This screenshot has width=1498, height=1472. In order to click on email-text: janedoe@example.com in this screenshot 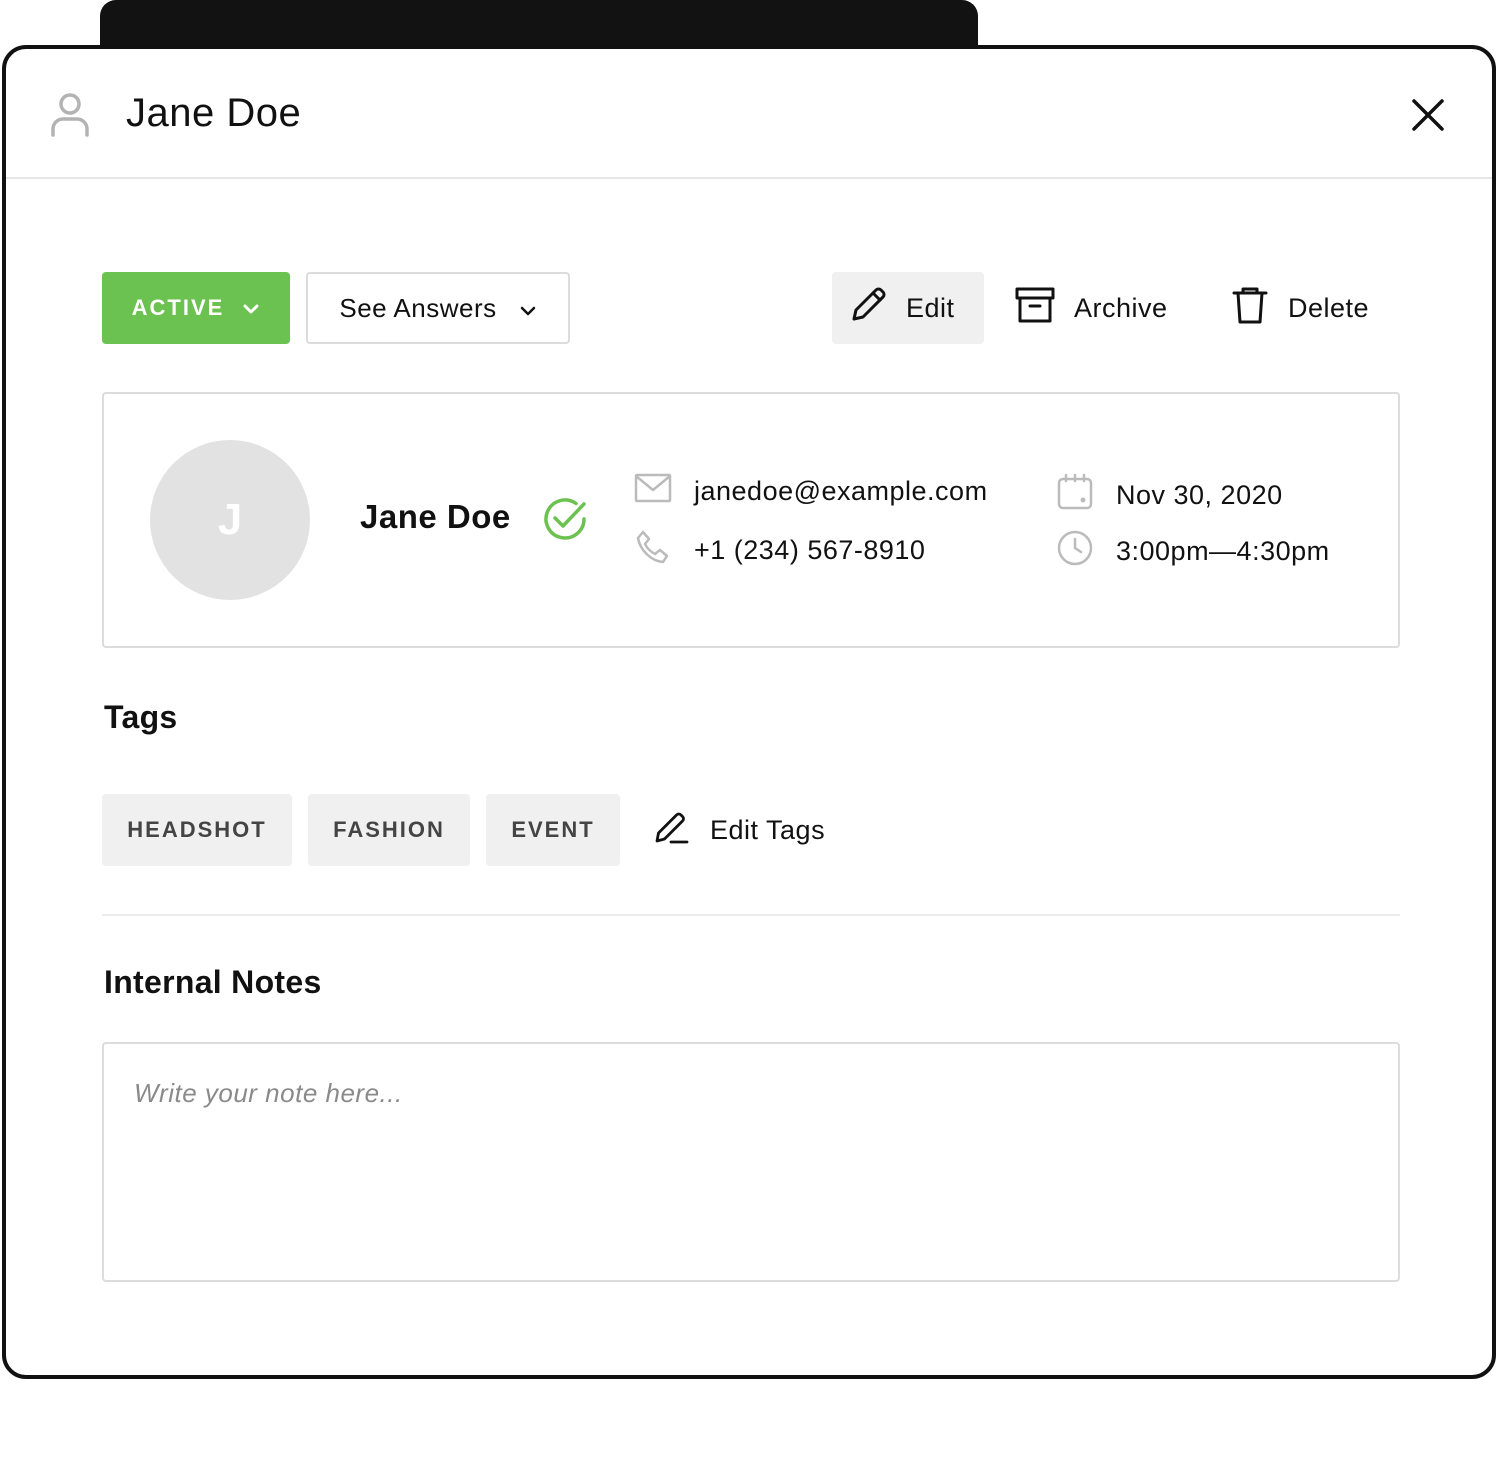, I will do `click(841, 491)`.